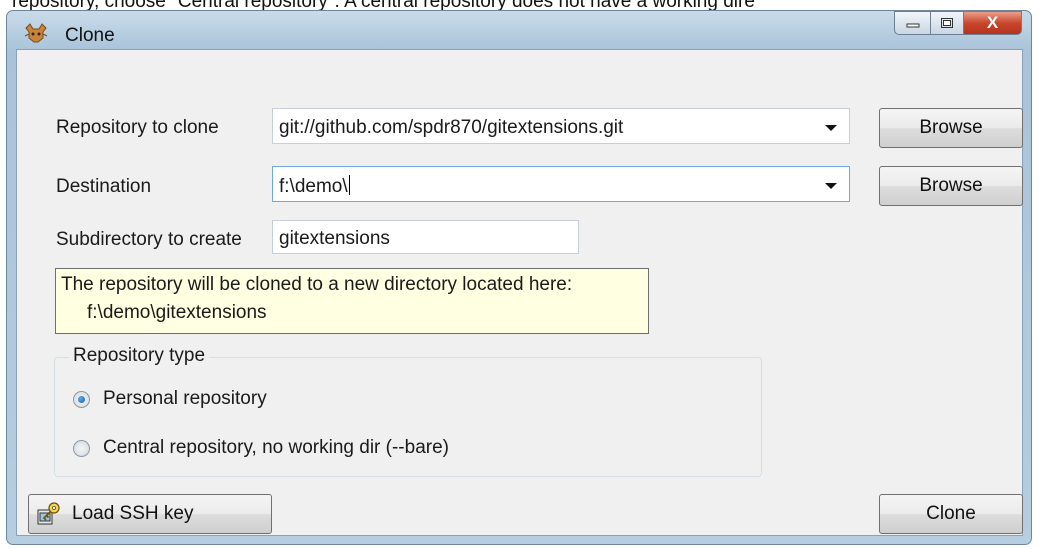  What do you see at coordinates (177, 312) in the screenshot?
I see `info-line-2: f:\demo\gitextensions` at bounding box center [177, 312].